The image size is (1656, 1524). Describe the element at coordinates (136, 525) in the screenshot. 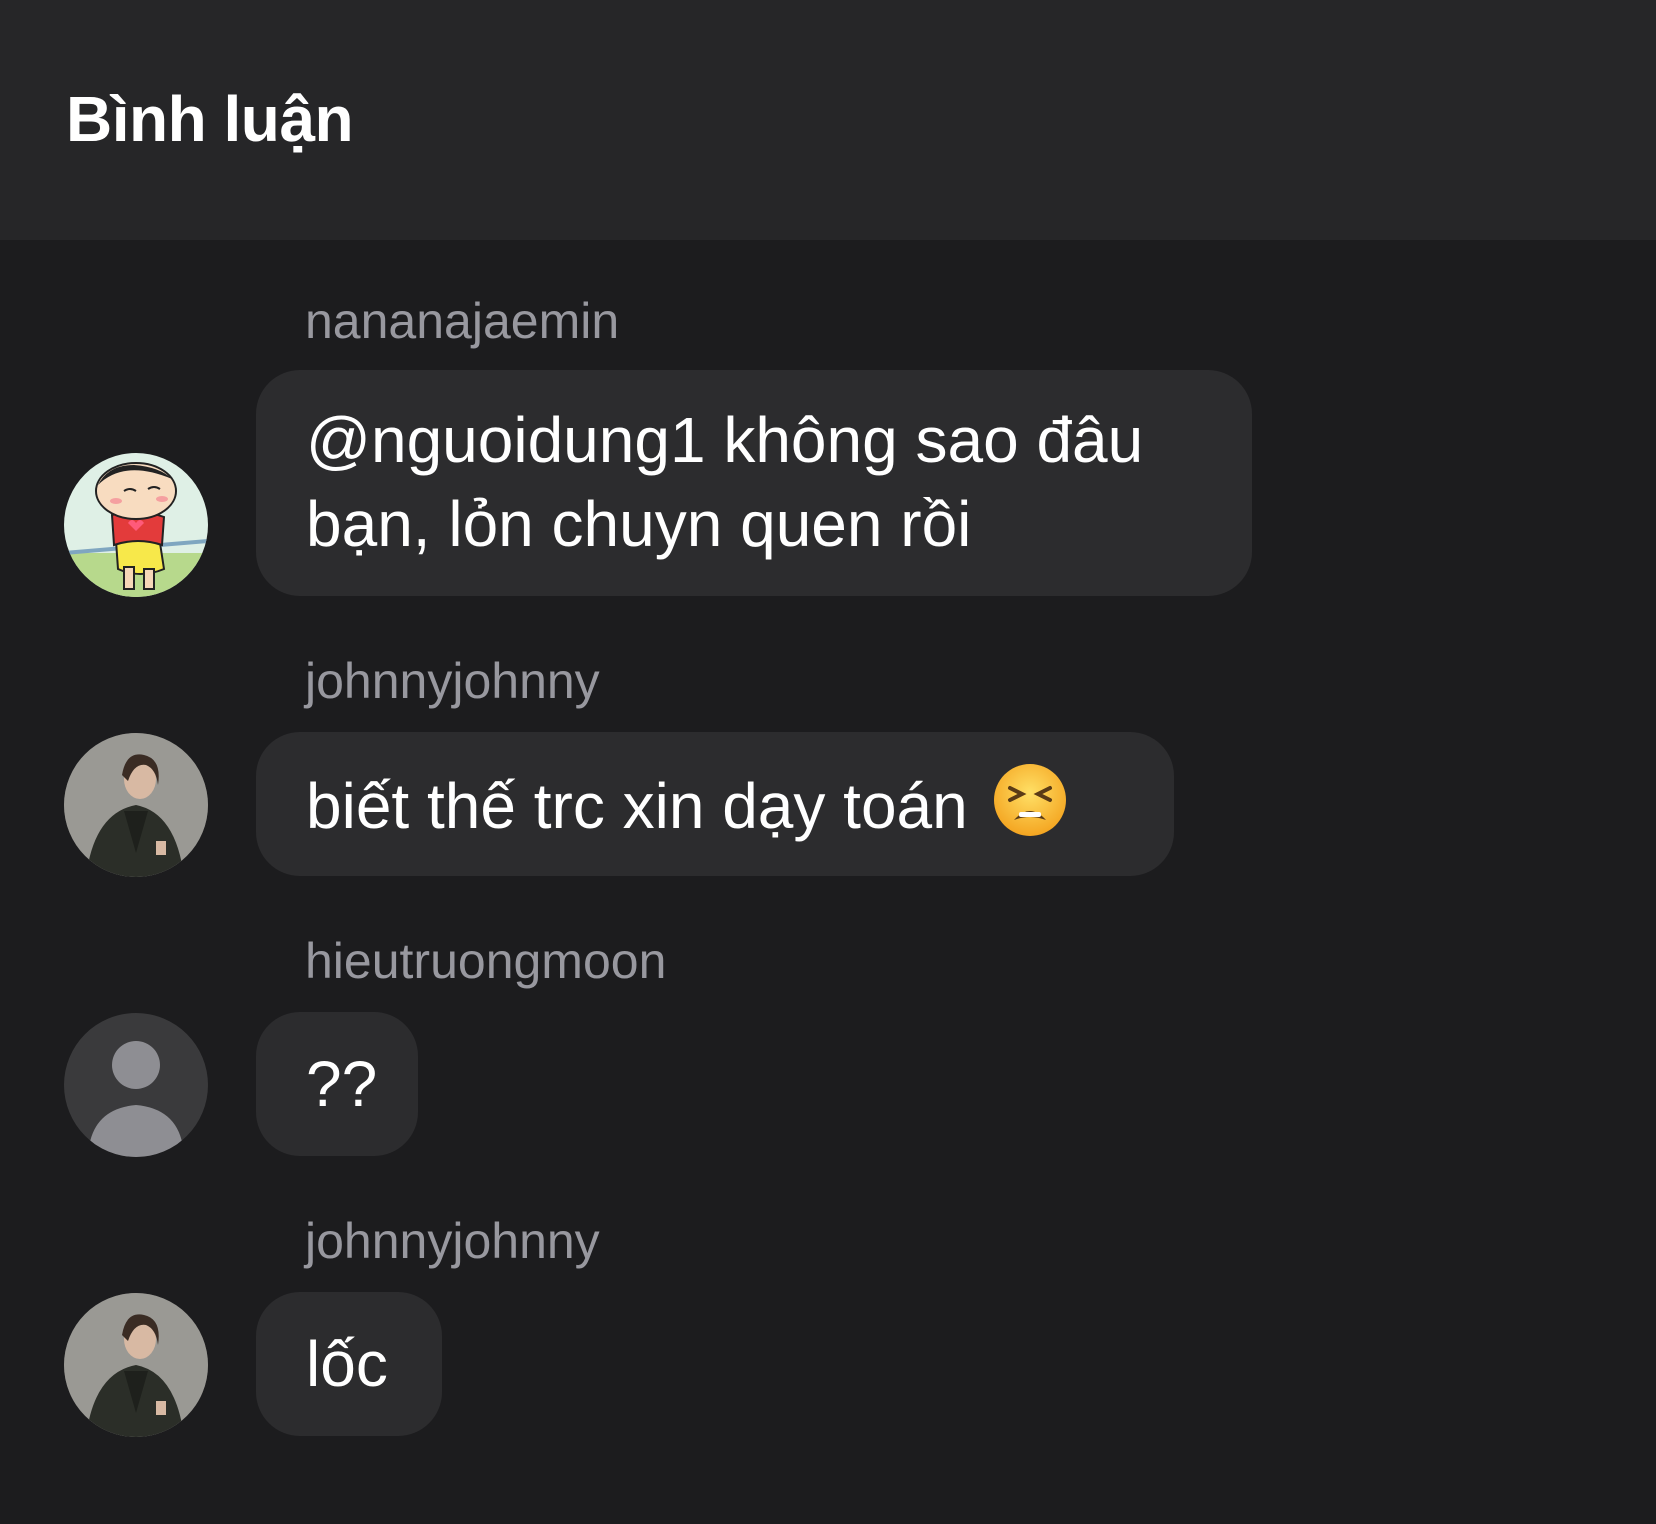

I see `cartoon-avatar` at that location.